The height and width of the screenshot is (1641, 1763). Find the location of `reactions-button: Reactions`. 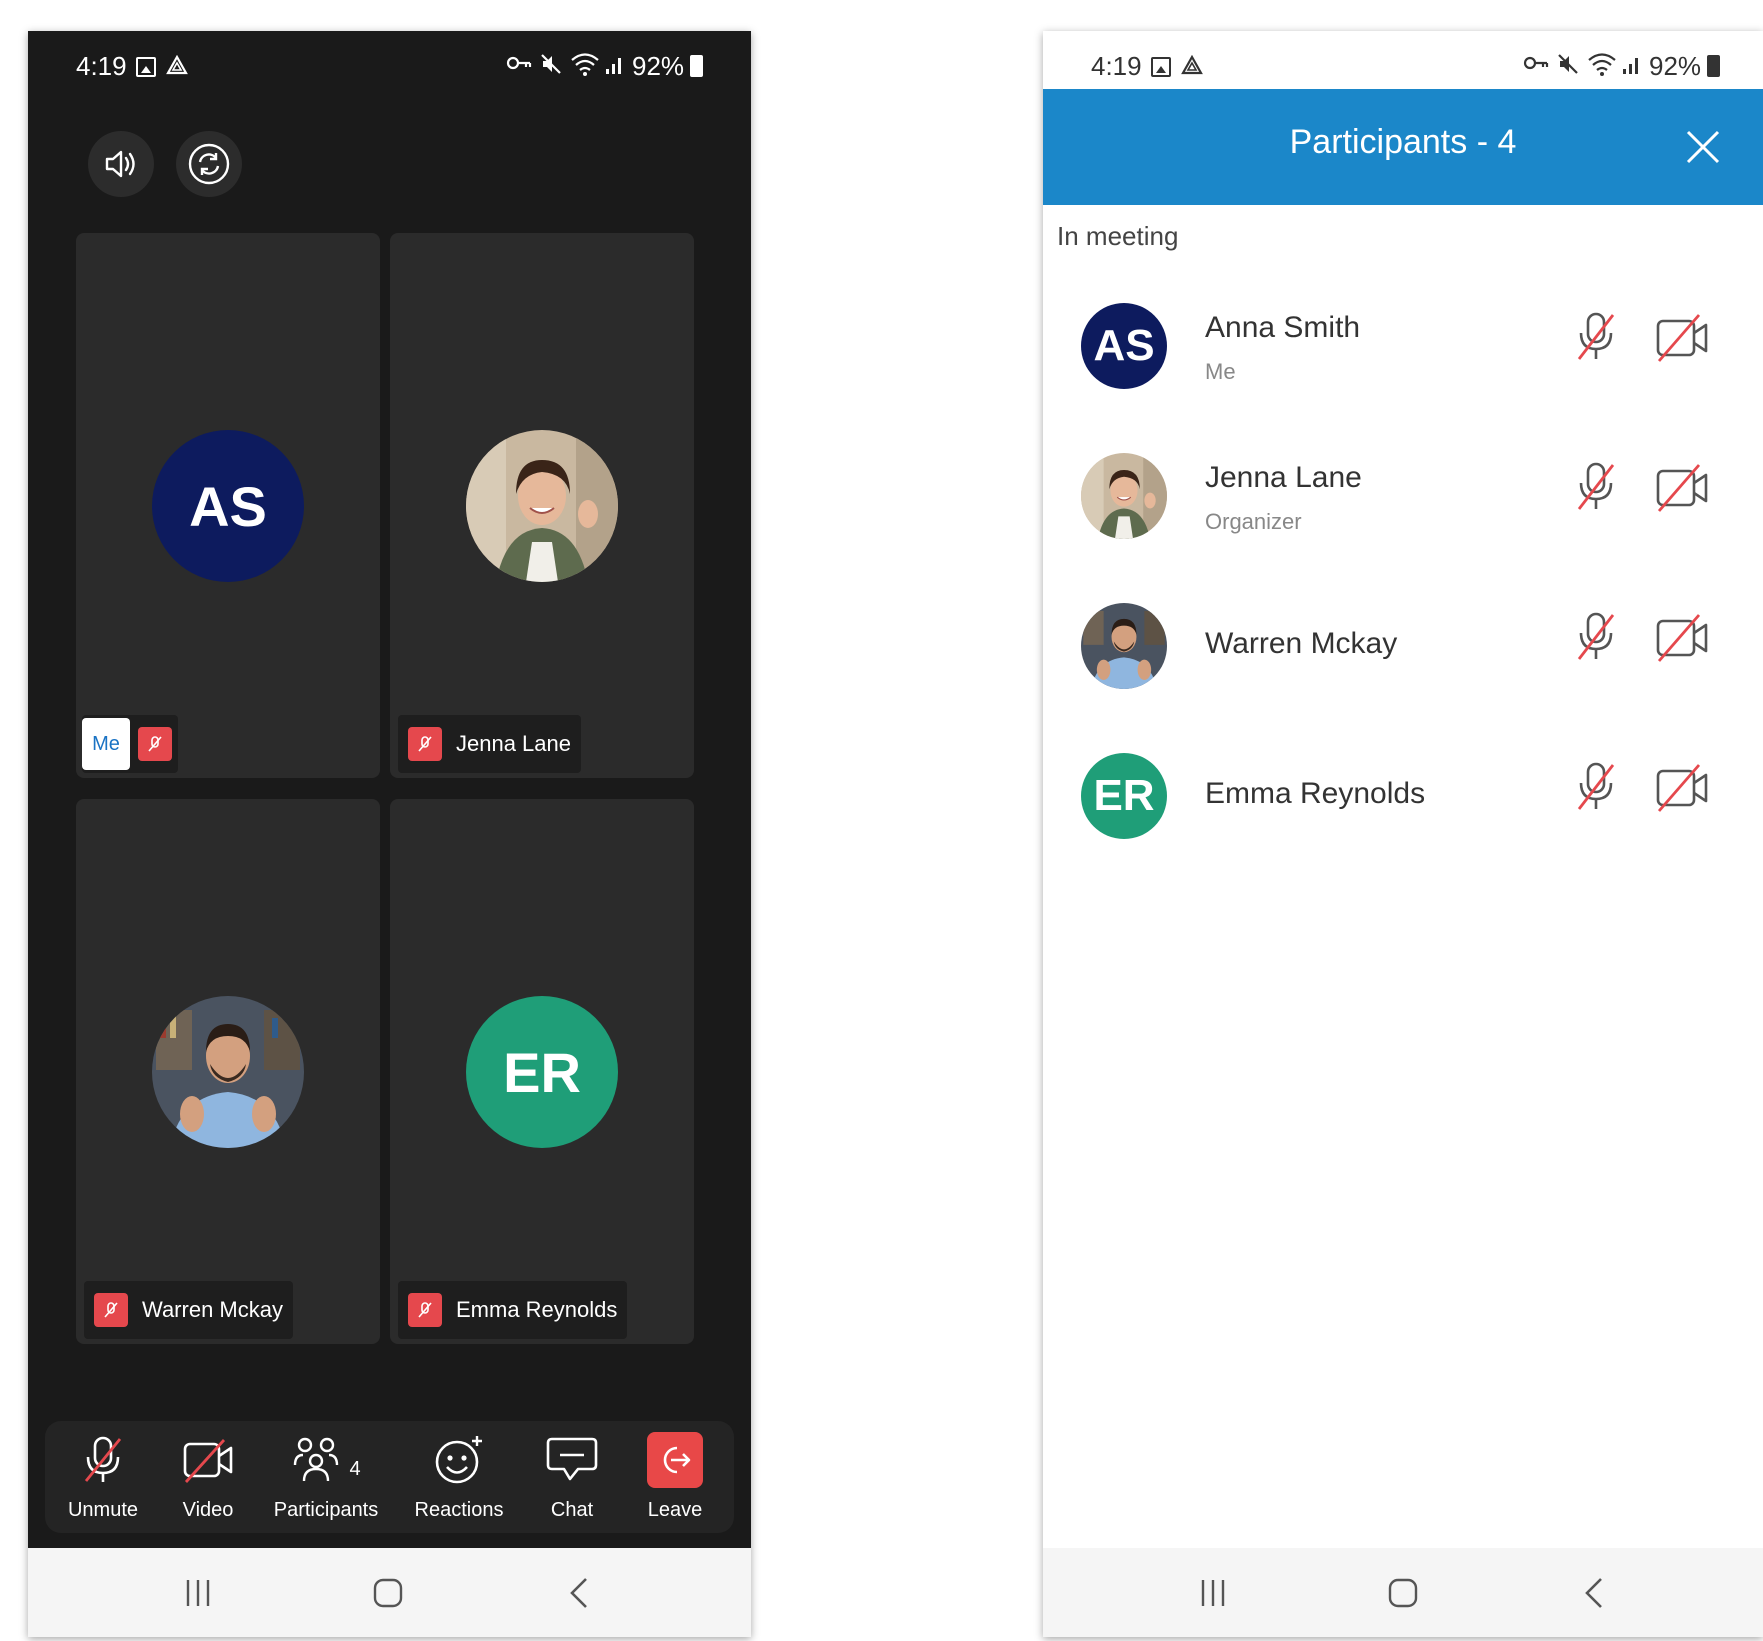

reactions-button: Reactions is located at coordinates (459, 1477).